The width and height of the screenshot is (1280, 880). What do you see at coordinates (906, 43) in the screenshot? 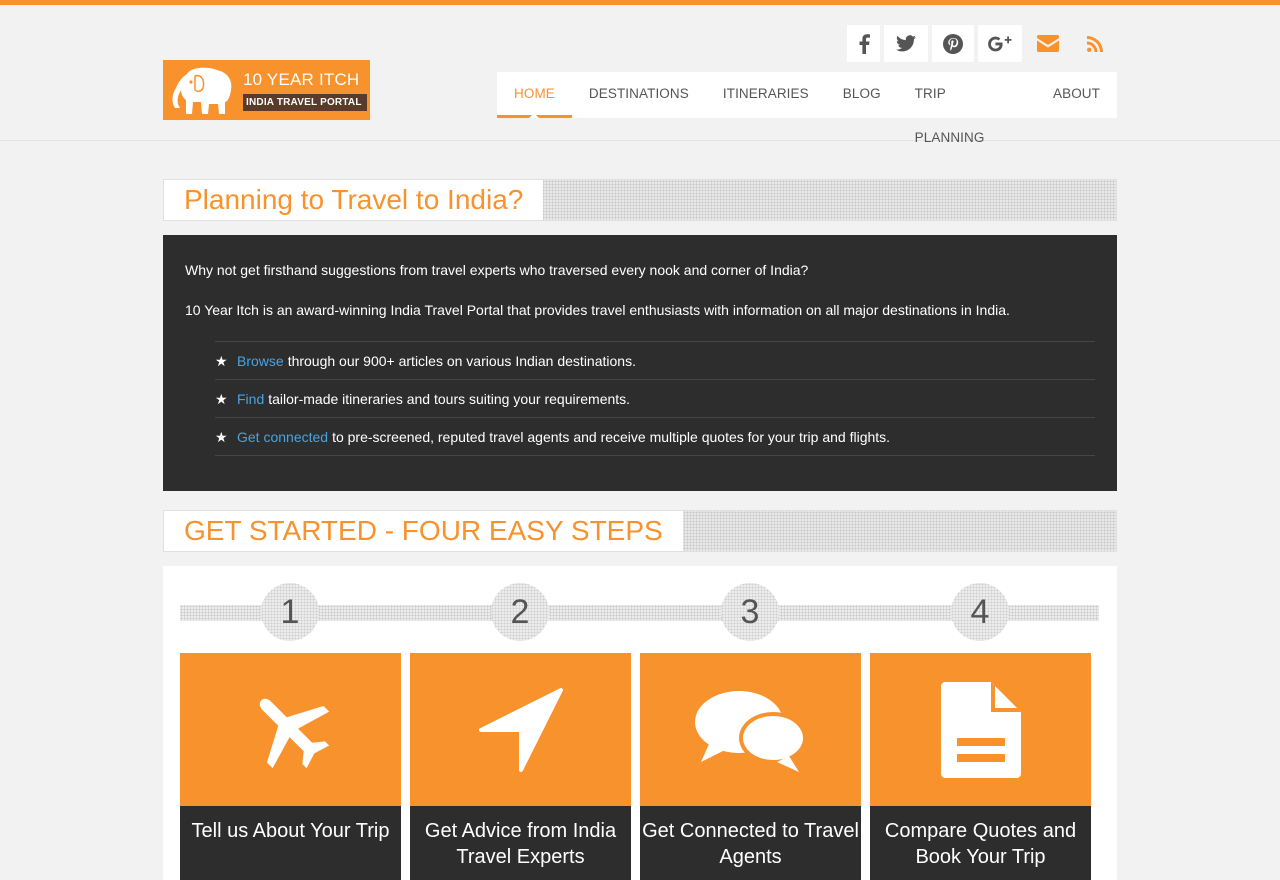
I see `twitter-icon` at bounding box center [906, 43].